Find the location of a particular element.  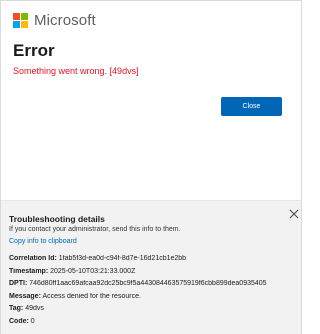

error-message: Something went wrong. [49dvs] is located at coordinates (76, 71).